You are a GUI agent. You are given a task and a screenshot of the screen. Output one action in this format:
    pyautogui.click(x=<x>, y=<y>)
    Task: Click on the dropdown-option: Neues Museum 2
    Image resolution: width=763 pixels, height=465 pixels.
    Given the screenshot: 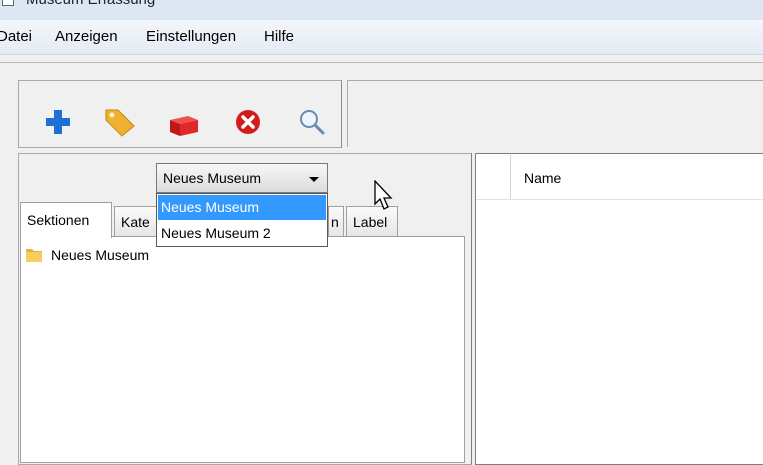 What is the action you would take?
    pyautogui.click(x=242, y=233)
    